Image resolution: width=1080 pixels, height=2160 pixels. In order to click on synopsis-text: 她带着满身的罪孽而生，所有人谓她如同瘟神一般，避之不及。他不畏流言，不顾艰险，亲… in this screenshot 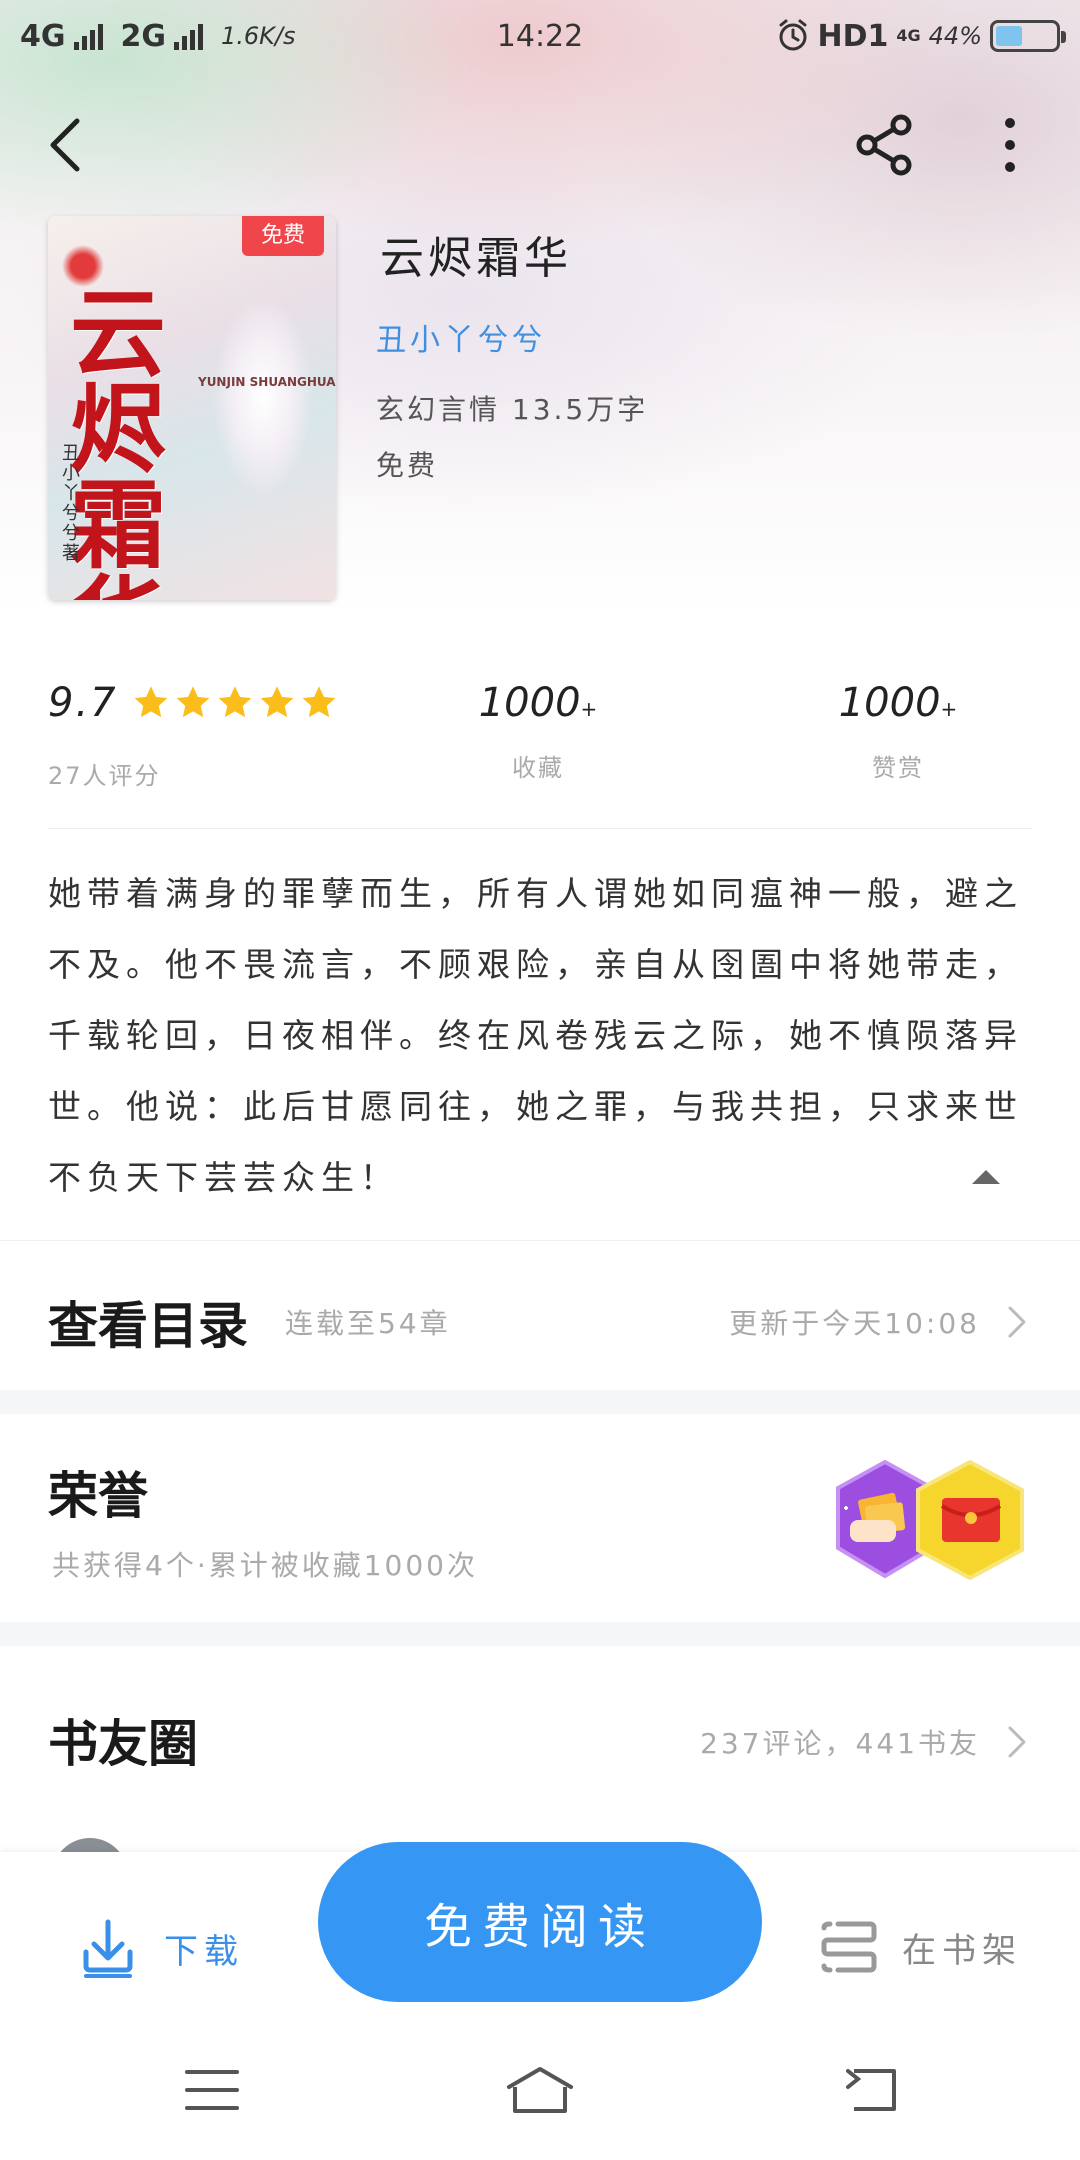, I will do `click(535, 1035)`.